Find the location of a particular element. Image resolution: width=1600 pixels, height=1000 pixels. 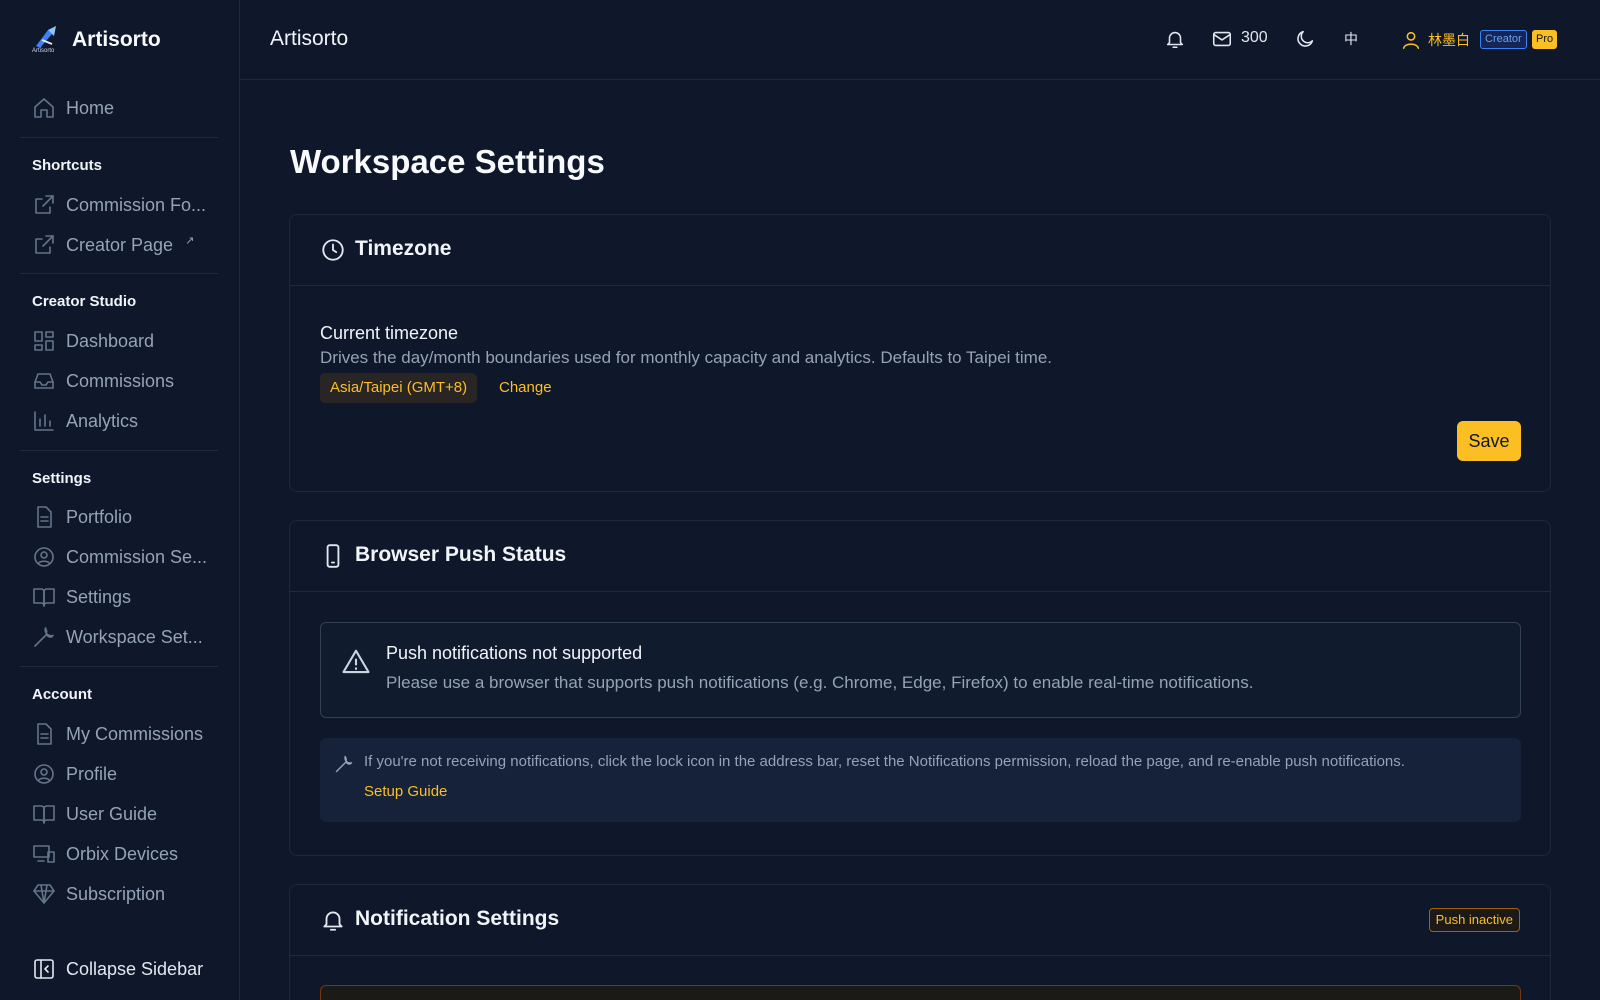

sidebar-item-label: Orbix Devices is located at coordinates (122, 853).